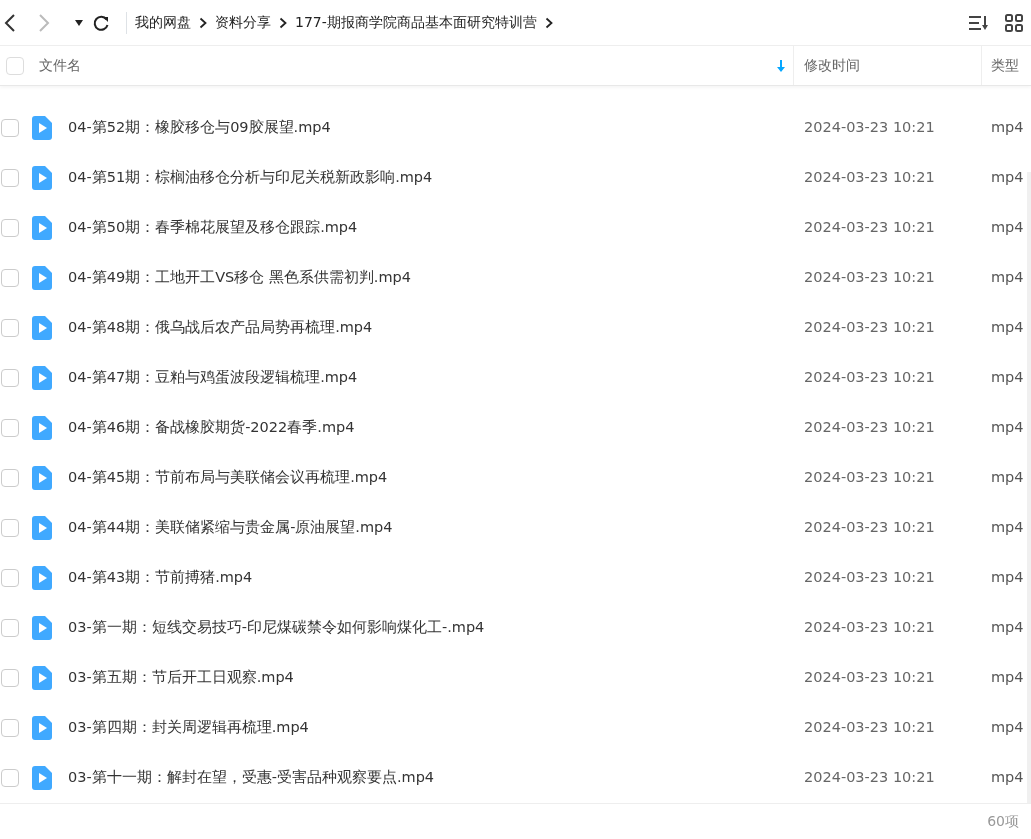 The height and width of the screenshot is (839, 1031). Describe the element at coordinates (781, 65) in the screenshot. I see `sort-arrow-icon` at that location.